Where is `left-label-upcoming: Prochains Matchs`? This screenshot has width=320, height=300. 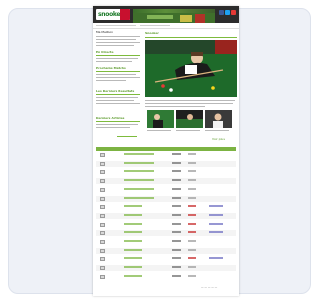
left-label-upcoming: Prochains Matchs is located at coordinates (111, 68).